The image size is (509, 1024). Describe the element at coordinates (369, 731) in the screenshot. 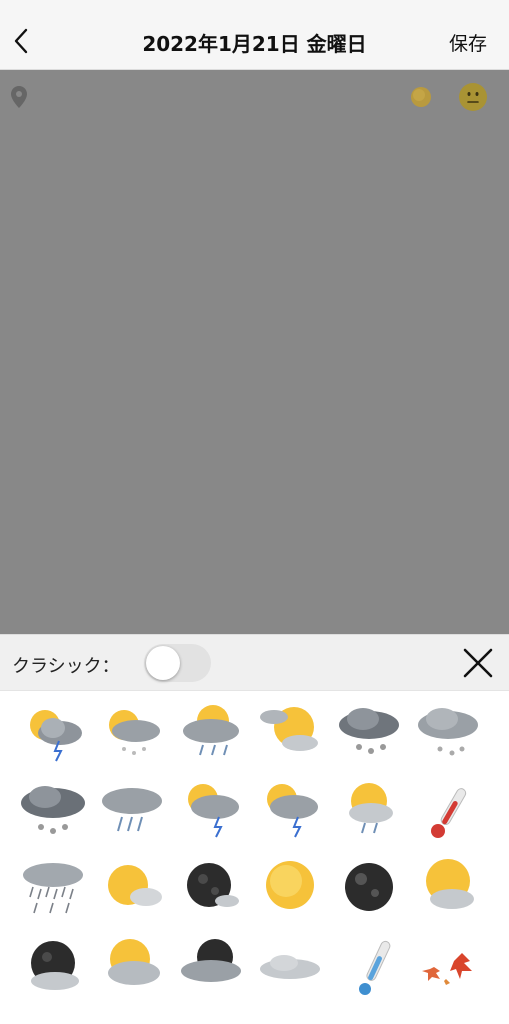

I see `cloud-snow-icon` at that location.